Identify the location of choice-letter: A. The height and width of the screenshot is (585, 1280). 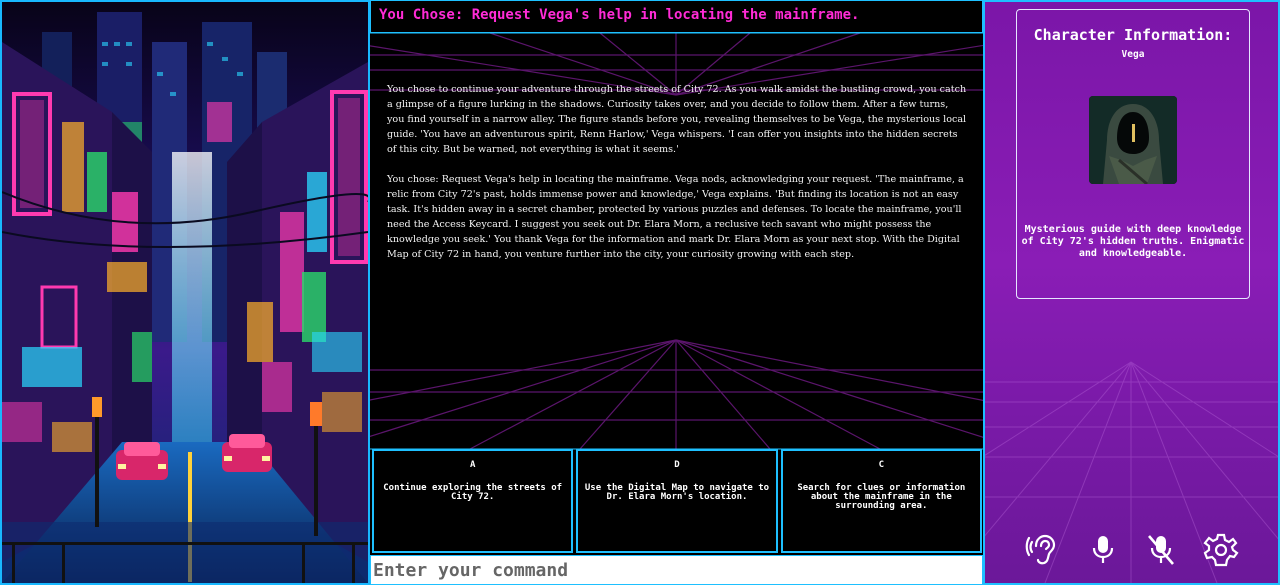
(472, 465).